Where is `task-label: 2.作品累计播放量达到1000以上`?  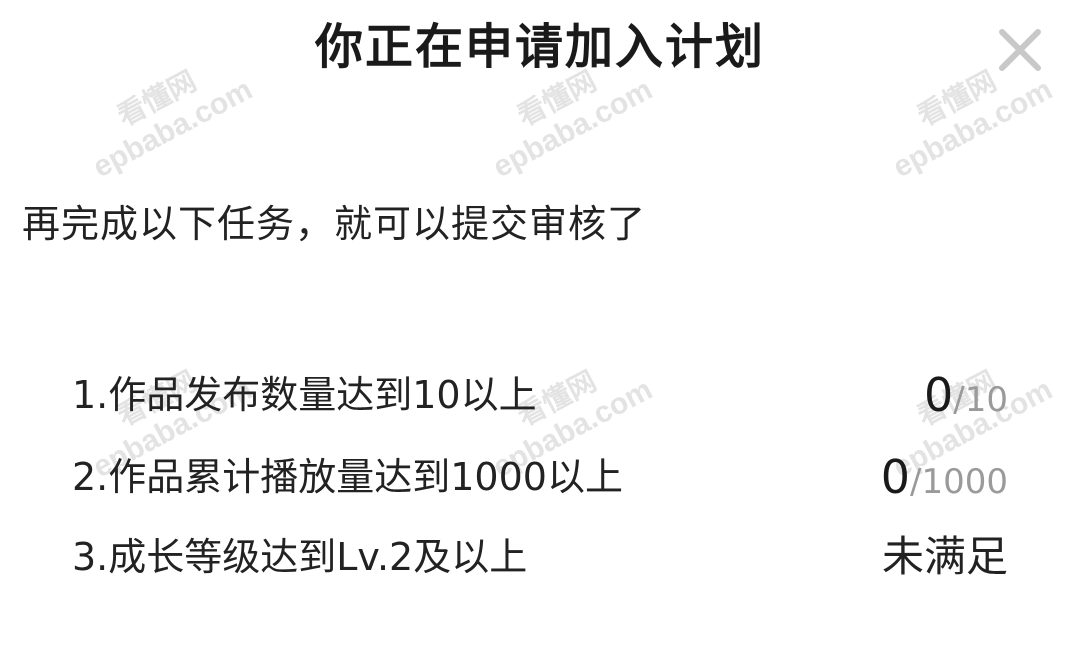 task-label: 2.作品累计播放量达到1000以上 is located at coordinates (347, 477).